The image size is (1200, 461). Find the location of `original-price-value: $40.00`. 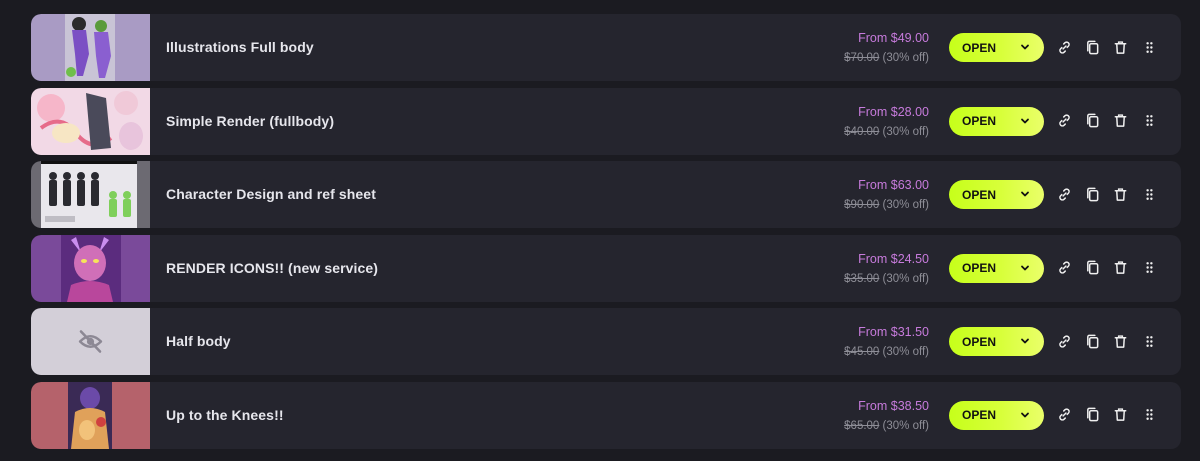

original-price-value: $40.00 is located at coordinates (862, 131).